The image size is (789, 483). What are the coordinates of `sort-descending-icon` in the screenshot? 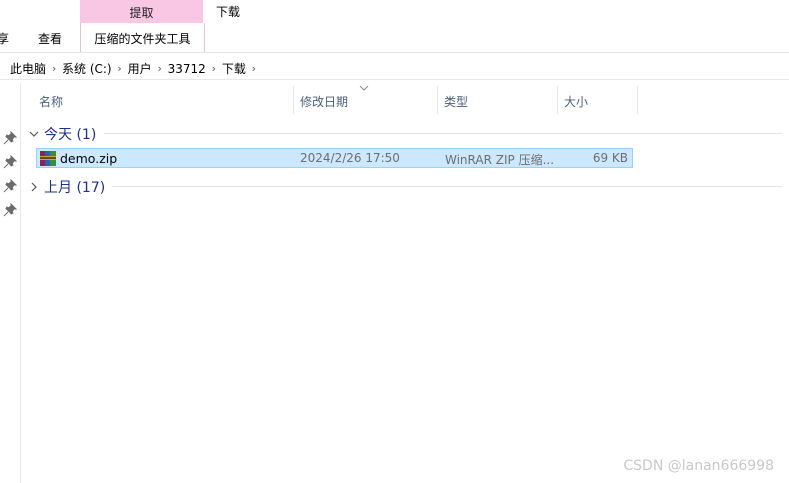 It's located at (364, 88).